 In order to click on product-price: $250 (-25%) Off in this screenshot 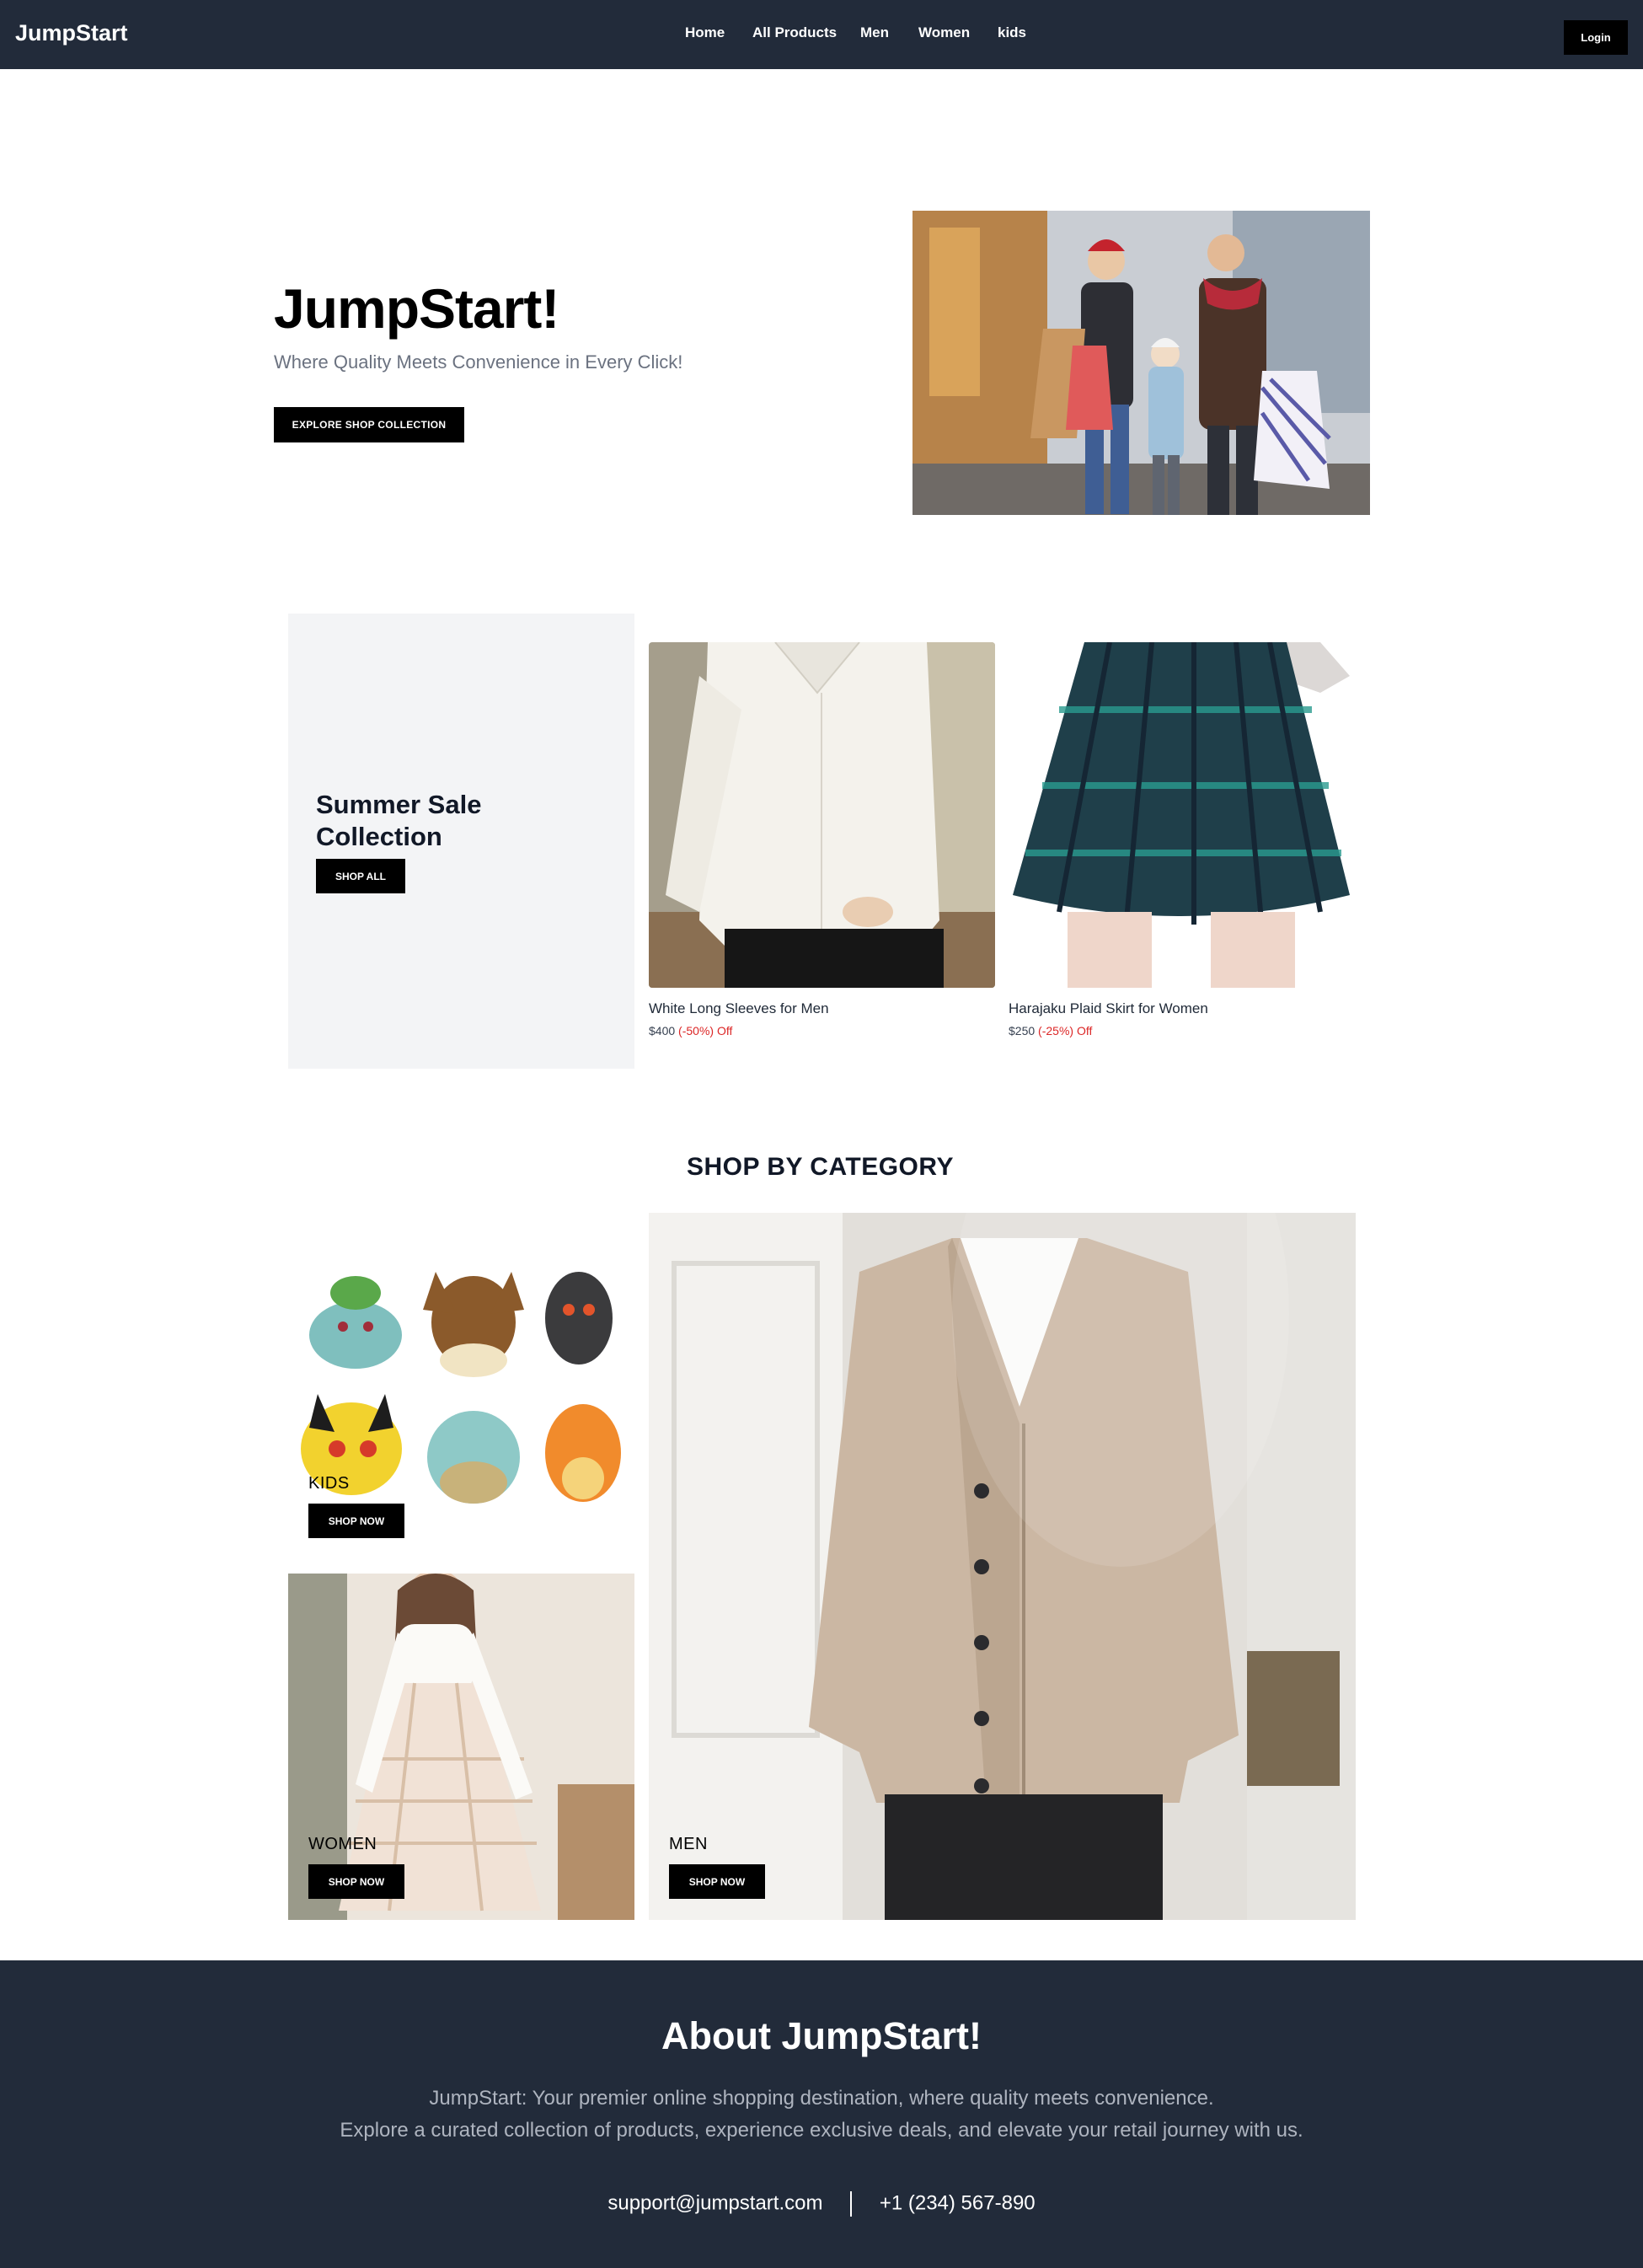, I will do `click(1050, 1030)`.